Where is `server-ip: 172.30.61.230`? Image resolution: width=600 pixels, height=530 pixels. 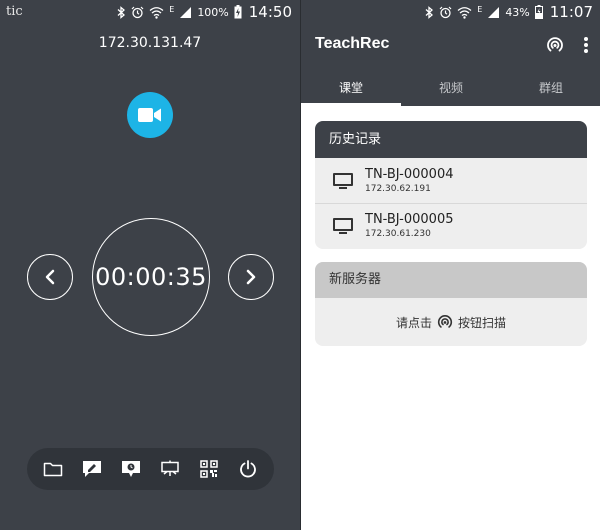 server-ip: 172.30.61.230 is located at coordinates (398, 234).